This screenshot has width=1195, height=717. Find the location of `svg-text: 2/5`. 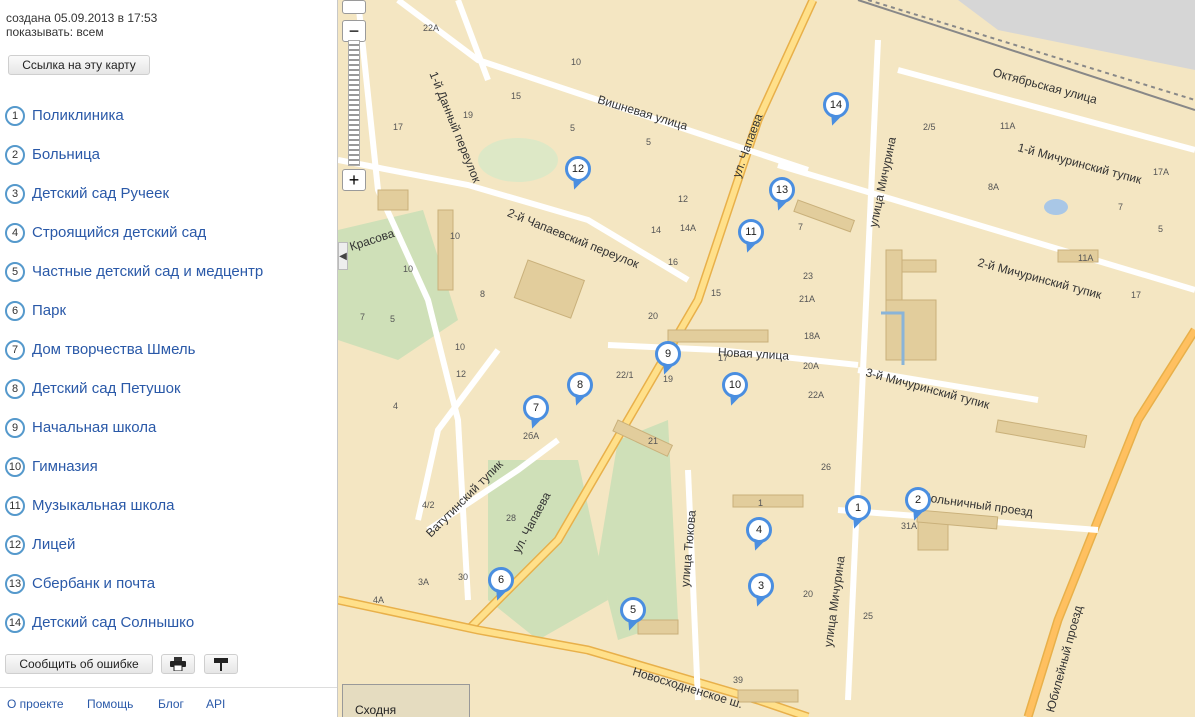

svg-text: 2/5 is located at coordinates (929, 127).